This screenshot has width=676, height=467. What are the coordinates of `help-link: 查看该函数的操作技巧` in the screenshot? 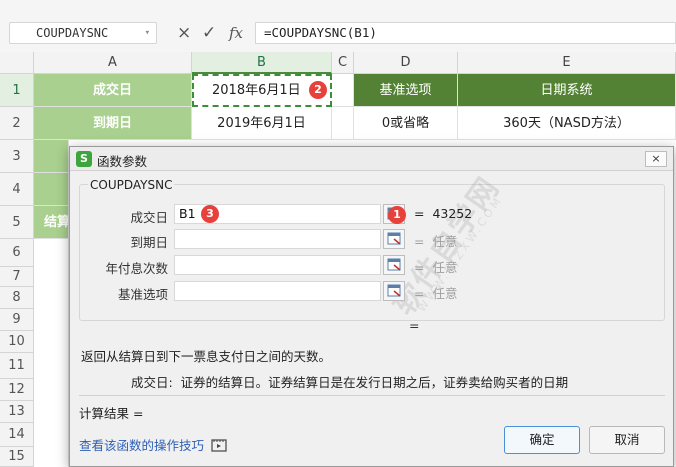 It's located at (153, 444).